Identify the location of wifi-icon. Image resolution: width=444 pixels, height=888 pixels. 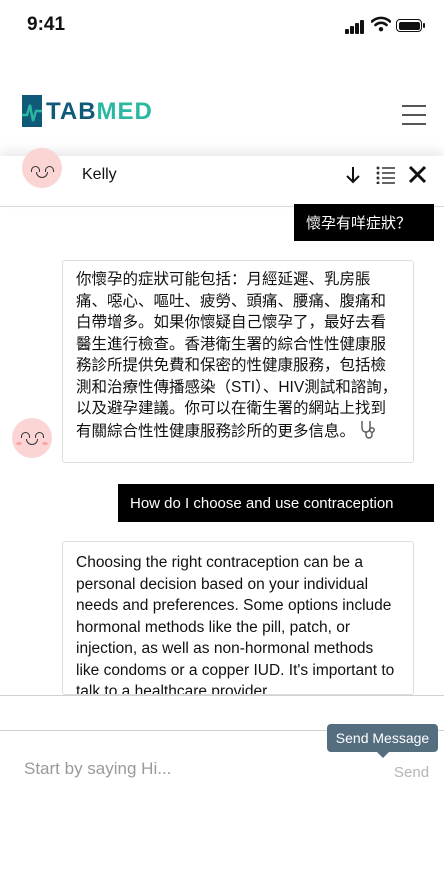
(381, 24).